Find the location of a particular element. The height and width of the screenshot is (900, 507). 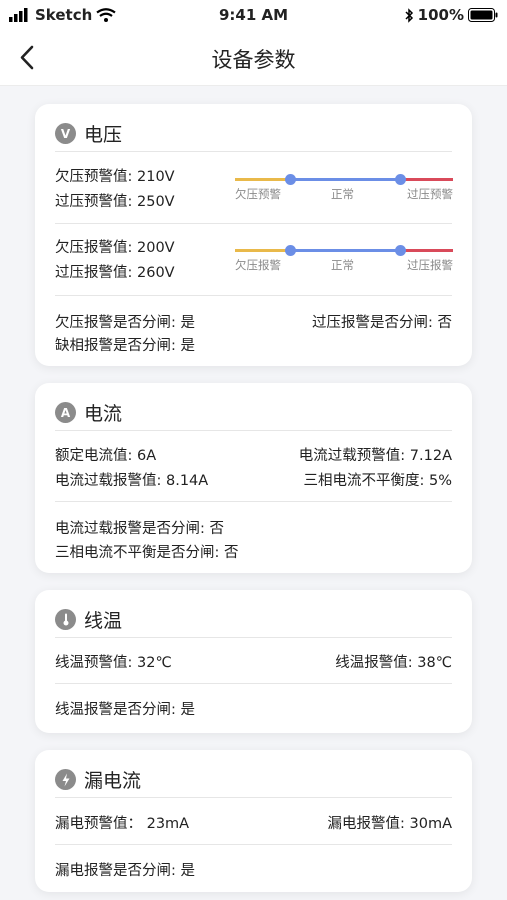

voltage-trip-row: 欠压报警是否分闸: 是 过压报警是否分闸: 否 is located at coordinates (253, 321).